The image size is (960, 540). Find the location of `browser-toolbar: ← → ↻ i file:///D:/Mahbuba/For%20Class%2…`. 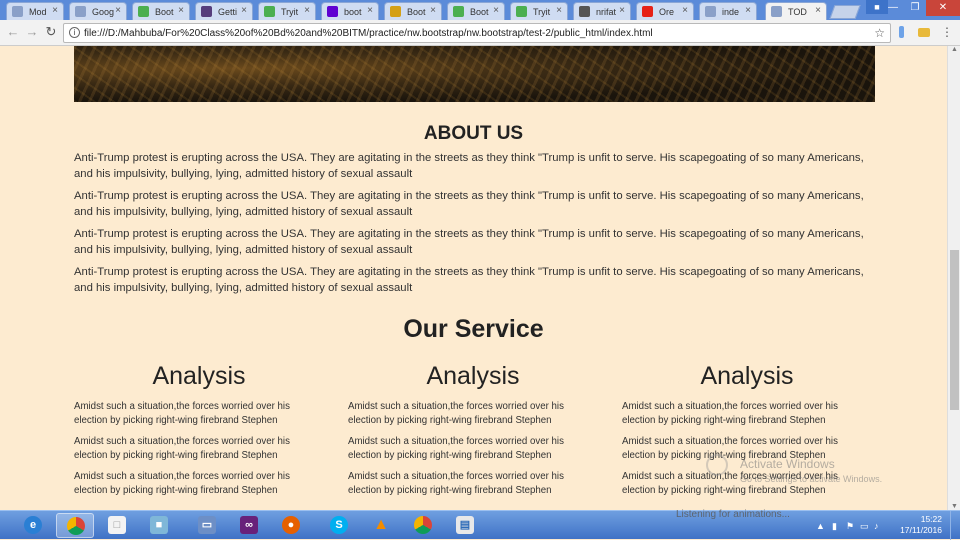

browser-toolbar: ← → ↻ i file:///D:/Mahbuba/For%20Class%2… is located at coordinates (480, 33).